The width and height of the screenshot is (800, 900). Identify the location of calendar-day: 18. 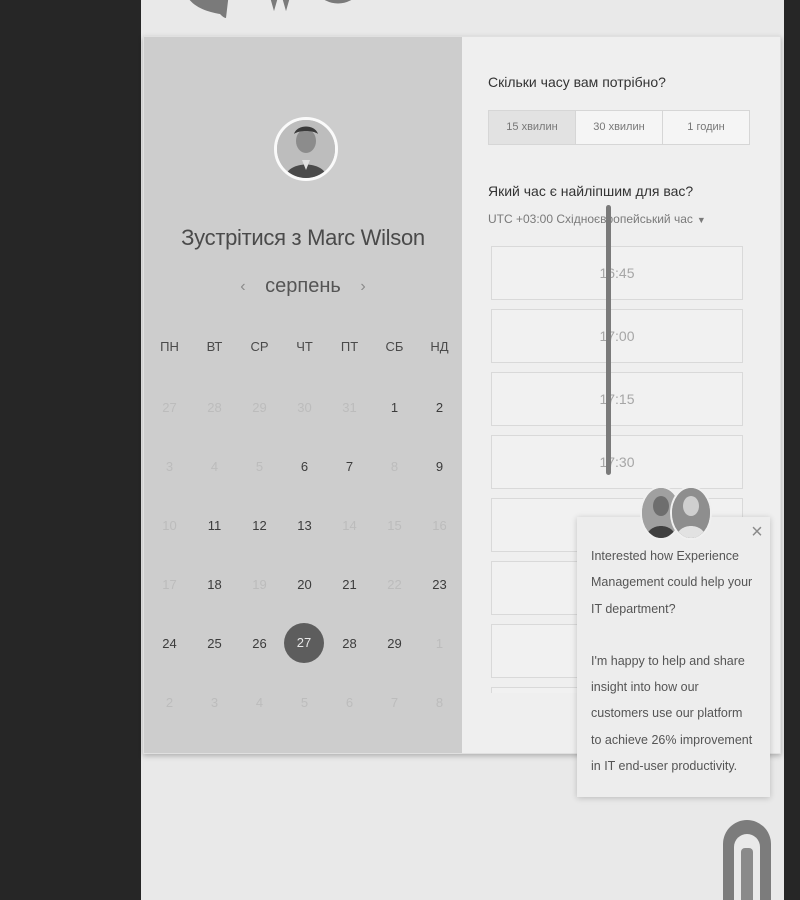
(214, 585).